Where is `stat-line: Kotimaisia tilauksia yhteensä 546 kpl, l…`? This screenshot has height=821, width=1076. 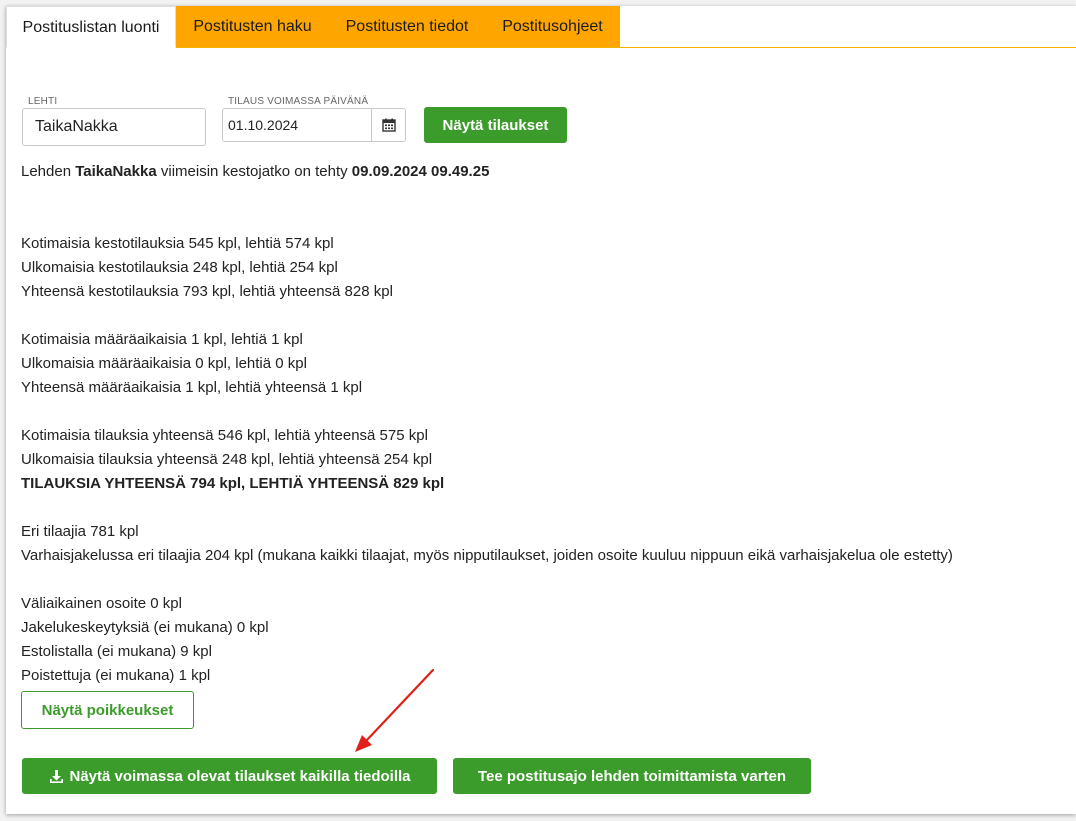 stat-line: Kotimaisia tilauksia yhteensä 546 kpl, l… is located at coordinates (224, 435).